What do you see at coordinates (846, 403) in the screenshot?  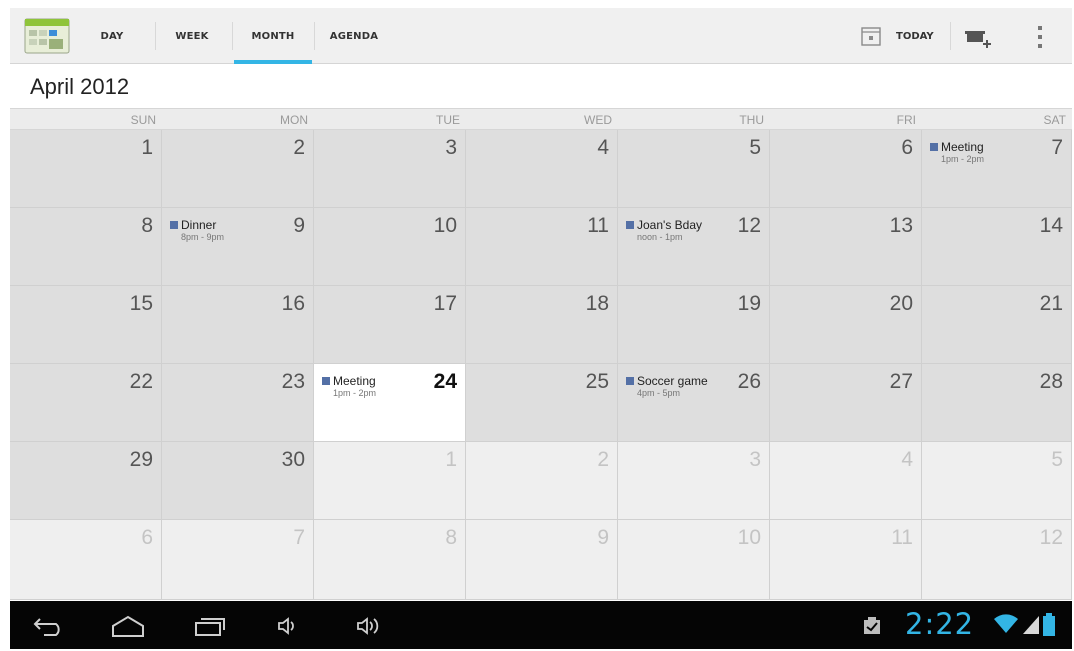 I see `day-cell: 27` at bounding box center [846, 403].